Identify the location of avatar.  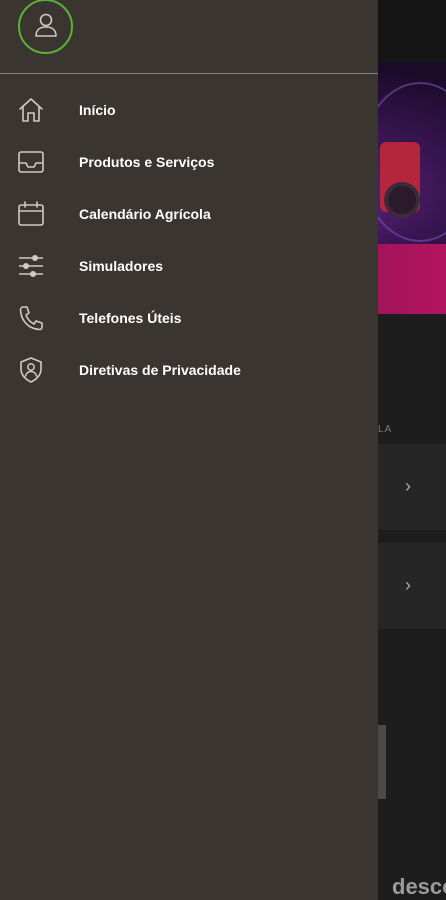
(45, 27).